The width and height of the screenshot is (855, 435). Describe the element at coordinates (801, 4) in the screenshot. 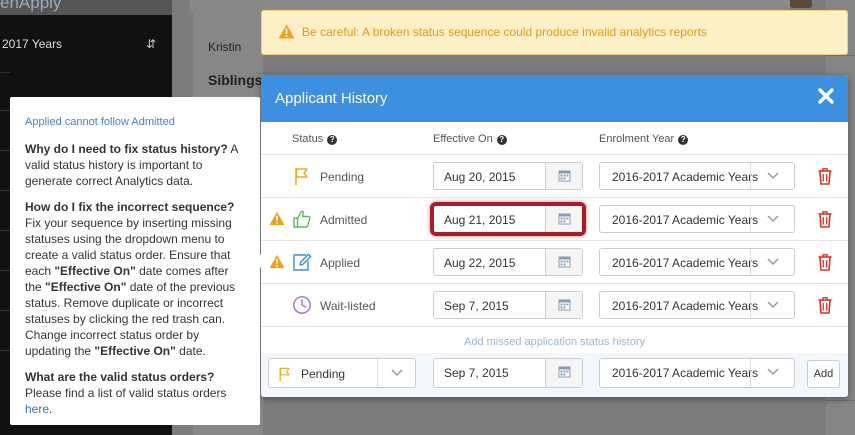

I see `avatar` at that location.